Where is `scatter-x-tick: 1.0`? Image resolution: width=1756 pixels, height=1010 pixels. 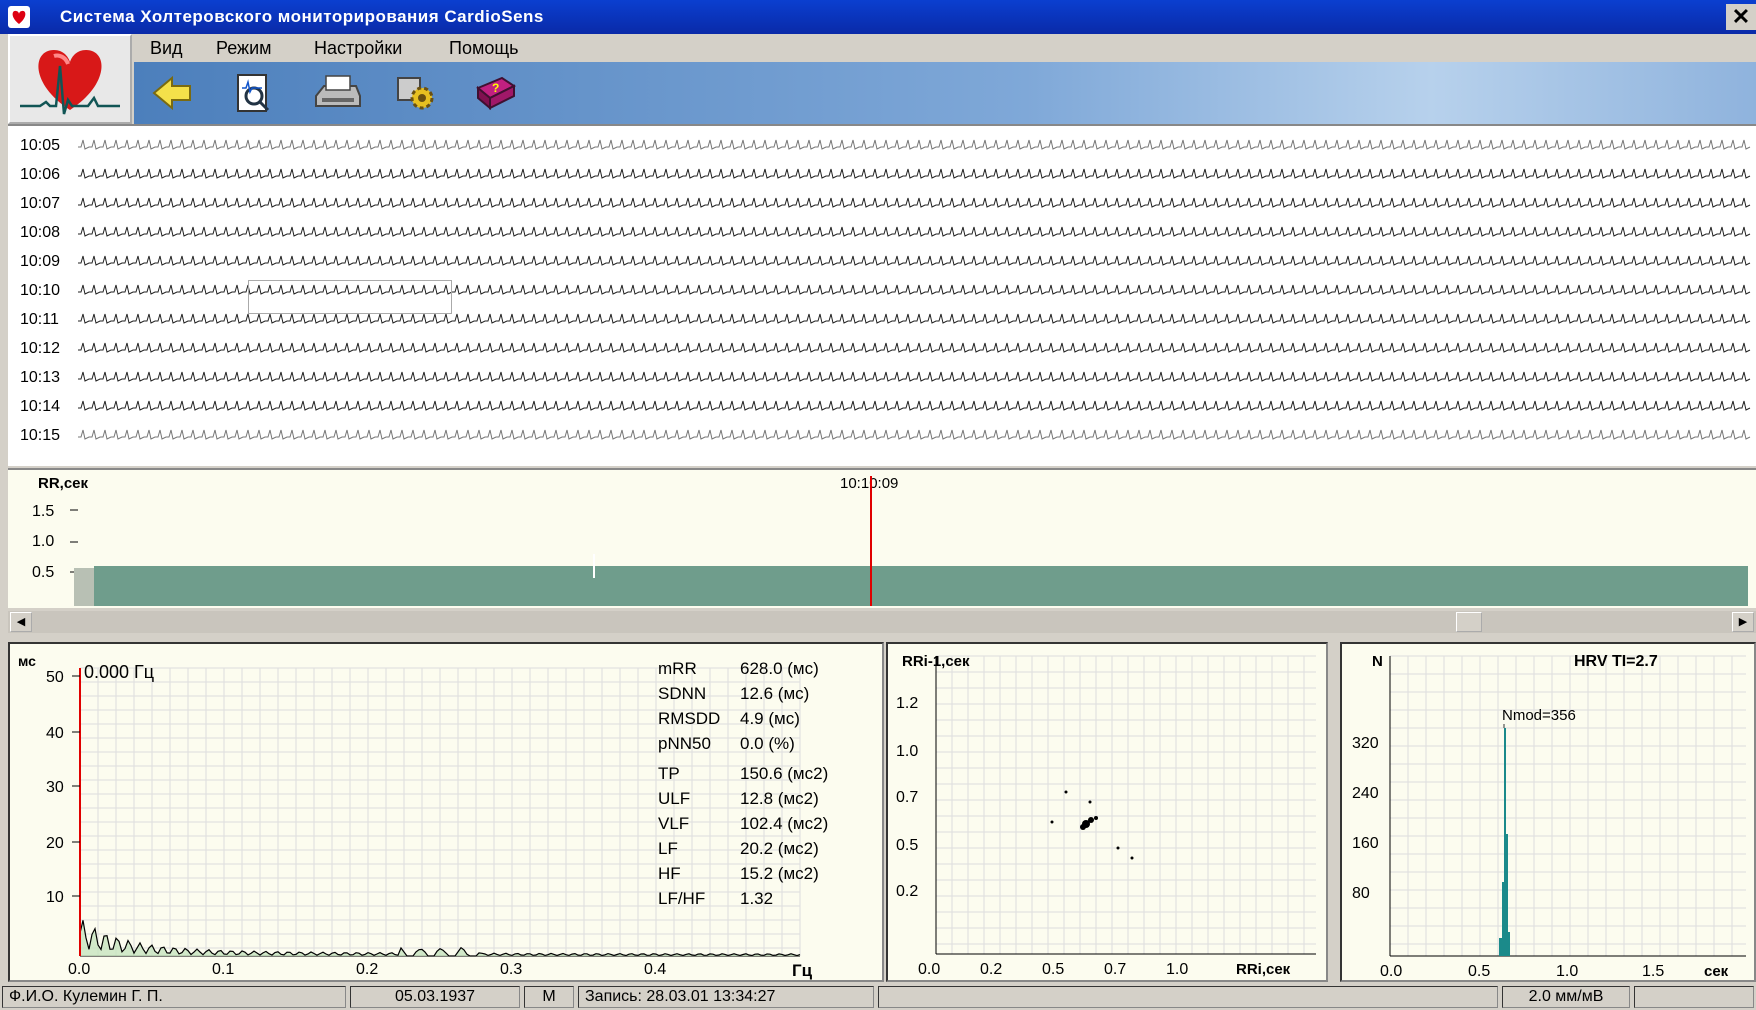
scatter-x-tick: 1.0 is located at coordinates (1177, 969).